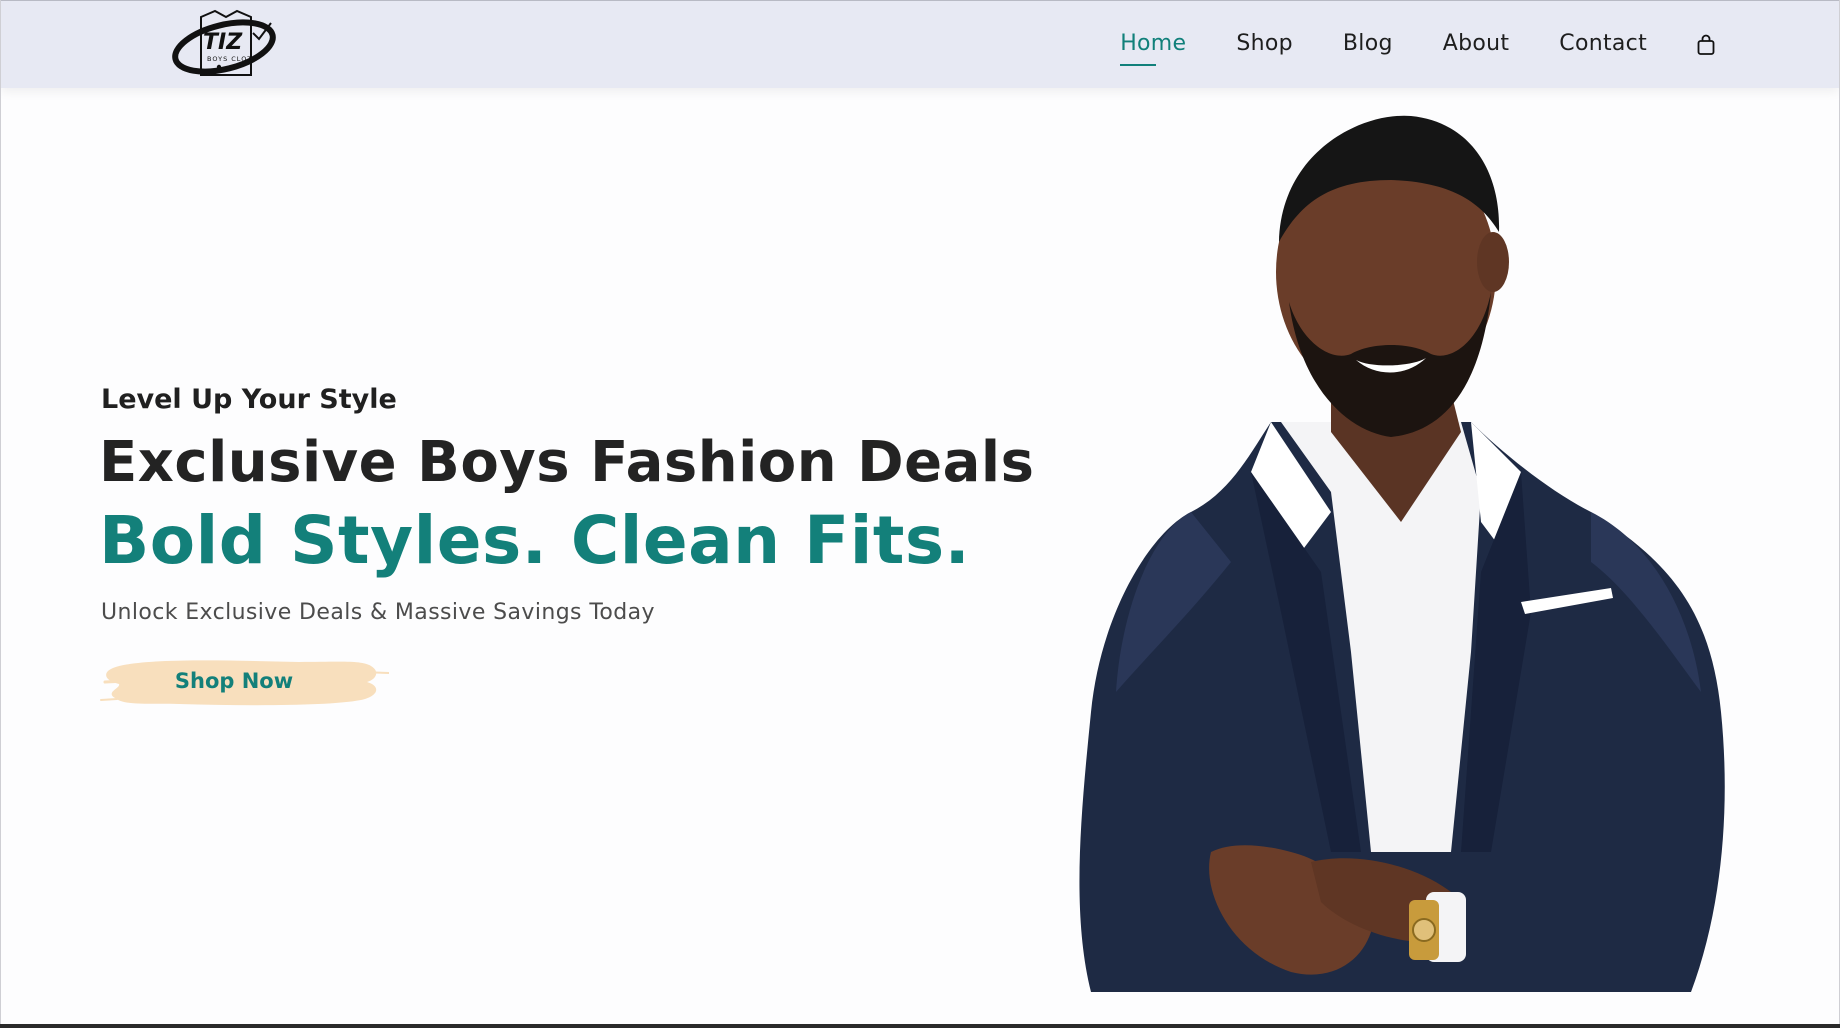 The width and height of the screenshot is (1840, 1028). I want to click on brand-logo: TIZ BOYS CLOTH, so click(226, 44).